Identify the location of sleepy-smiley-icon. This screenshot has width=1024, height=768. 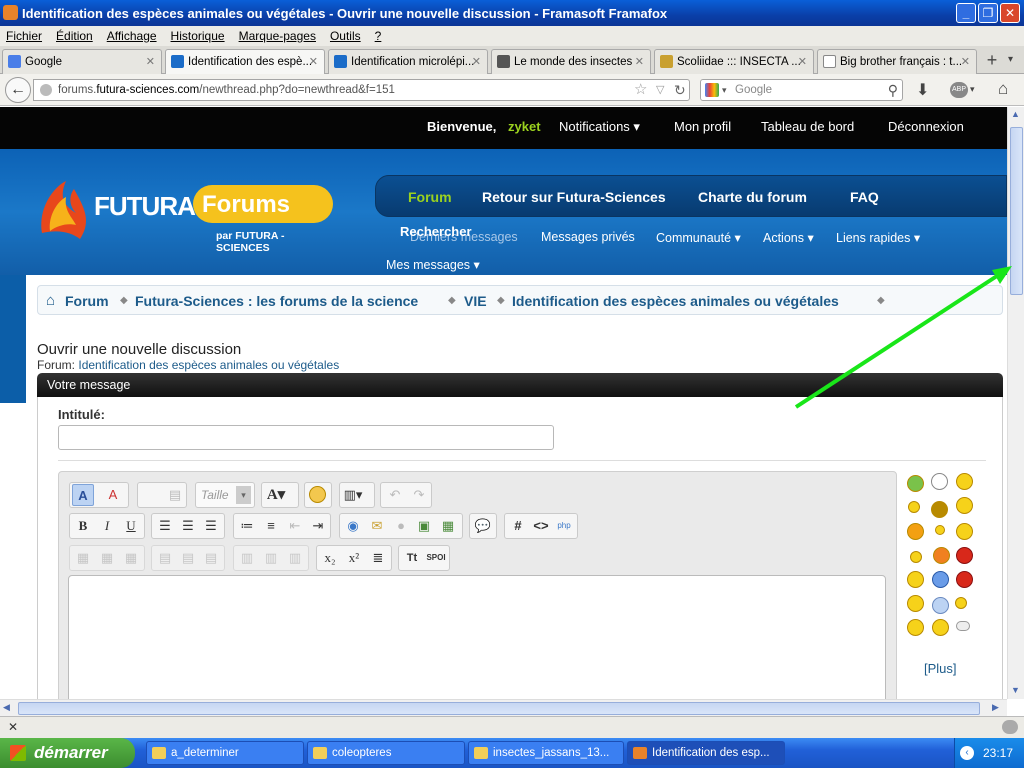
(915, 627).